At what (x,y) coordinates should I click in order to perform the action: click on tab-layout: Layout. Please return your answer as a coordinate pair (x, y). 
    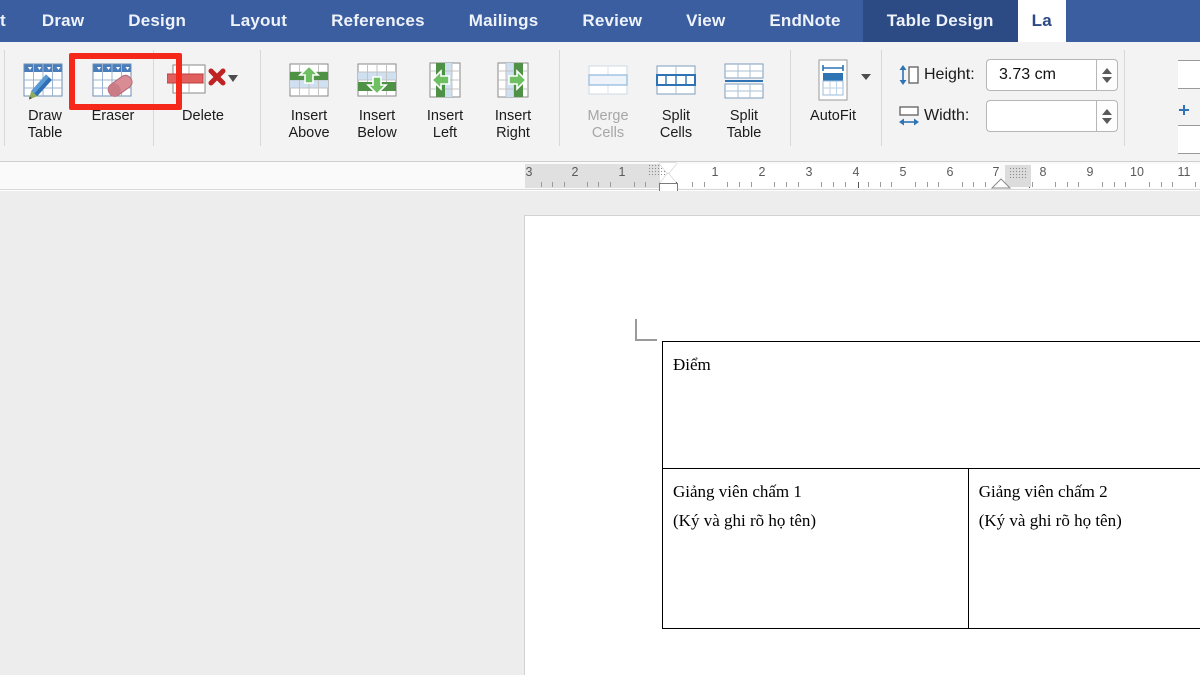
    Looking at the image, I should click on (258, 21).